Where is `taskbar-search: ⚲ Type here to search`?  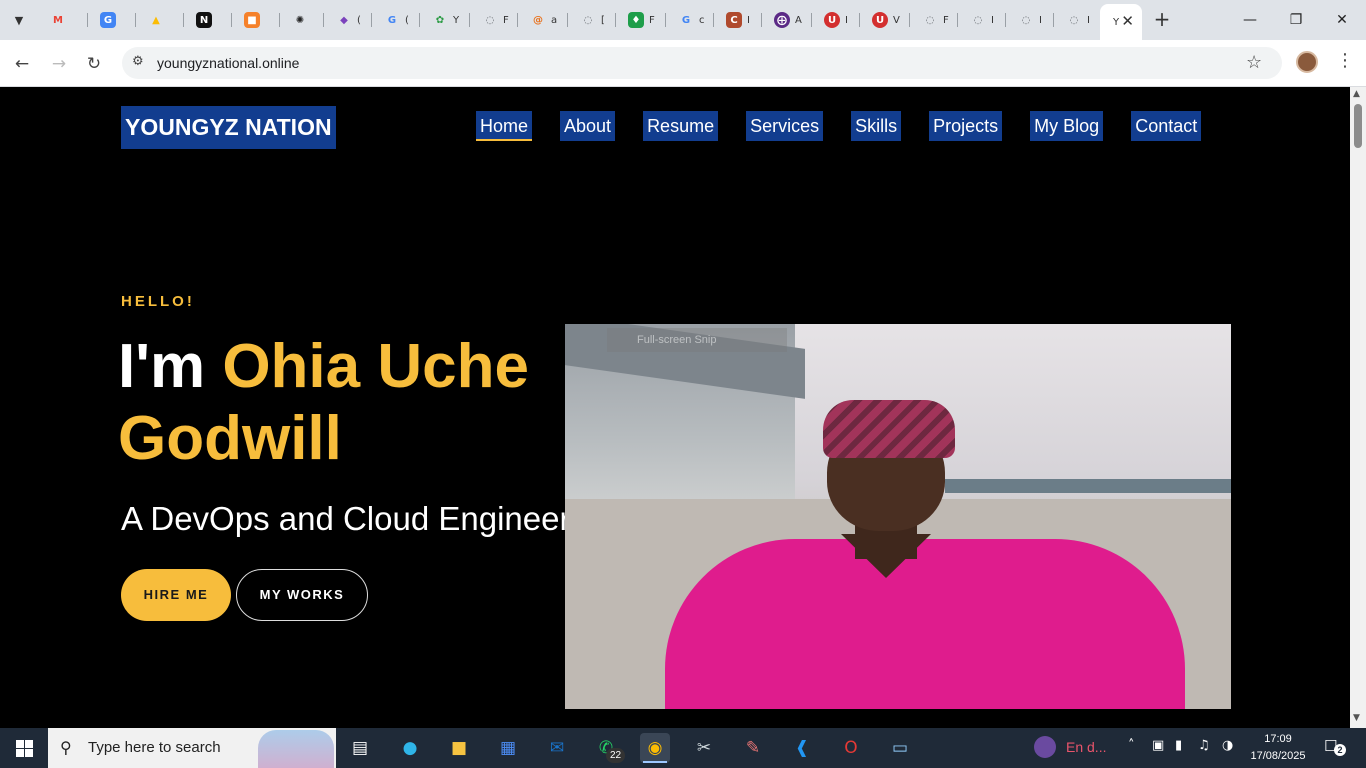 taskbar-search: ⚲ Type here to search is located at coordinates (192, 748).